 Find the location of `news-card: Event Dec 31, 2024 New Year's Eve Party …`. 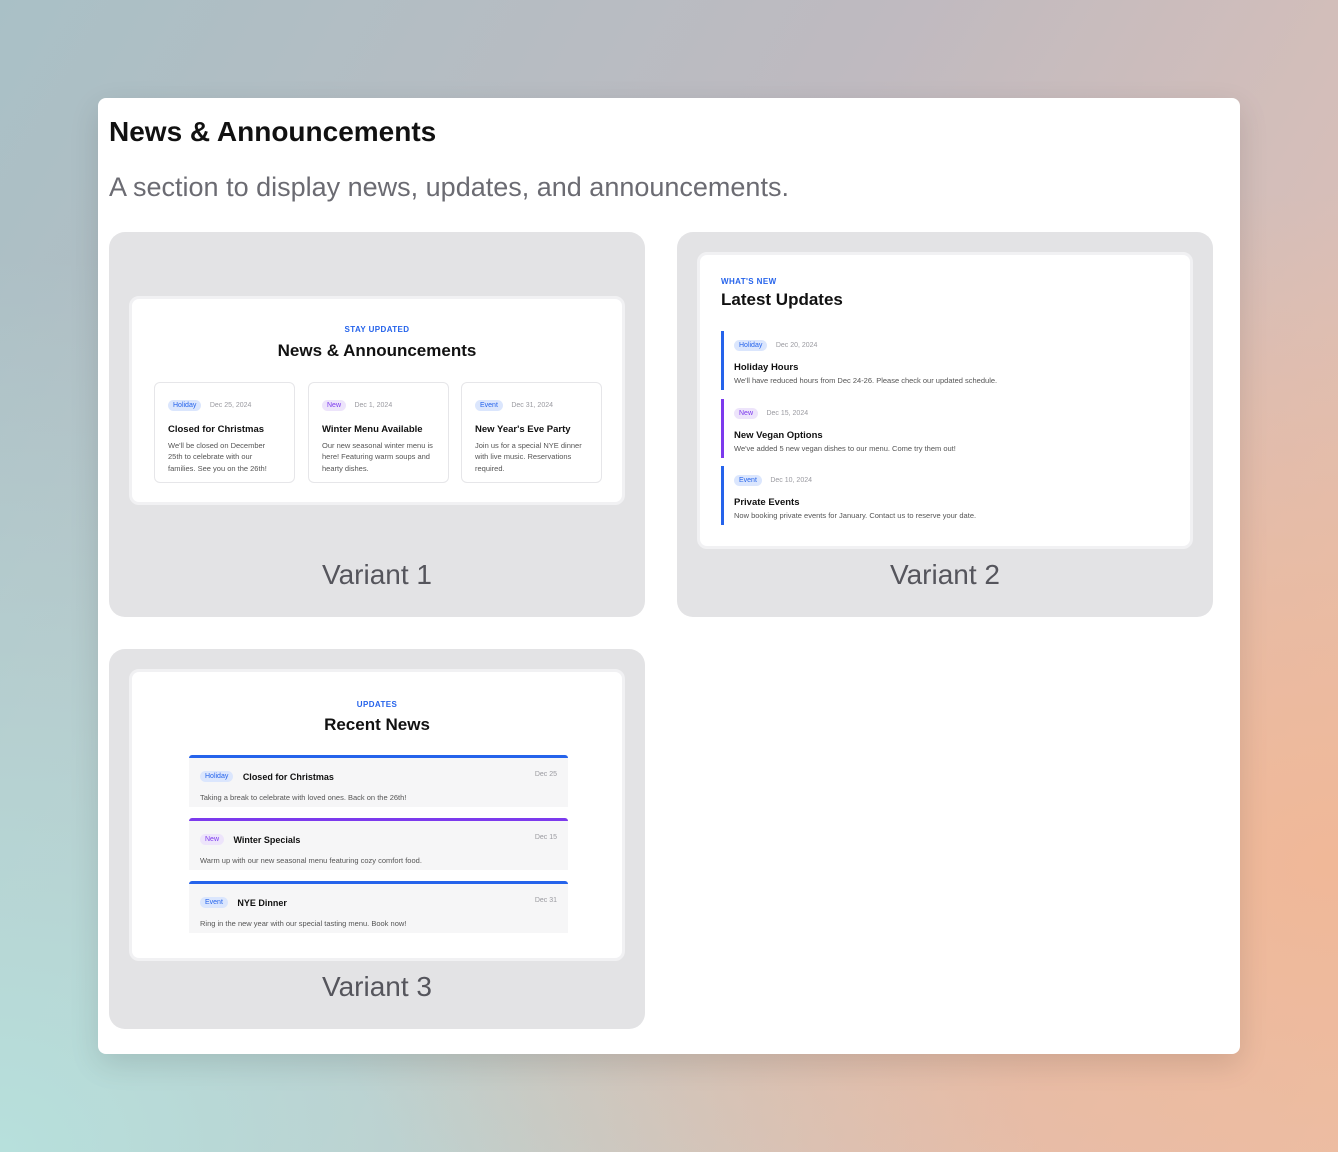

news-card: Event Dec 31, 2024 New Year's Eve Party … is located at coordinates (531, 432).